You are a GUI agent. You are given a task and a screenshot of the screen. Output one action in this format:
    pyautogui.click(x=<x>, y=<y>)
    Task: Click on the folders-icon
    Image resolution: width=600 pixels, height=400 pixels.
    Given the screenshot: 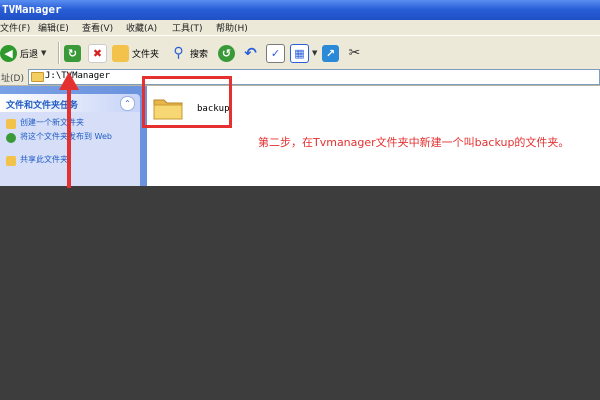 What is the action you would take?
    pyautogui.click(x=120, y=53)
    